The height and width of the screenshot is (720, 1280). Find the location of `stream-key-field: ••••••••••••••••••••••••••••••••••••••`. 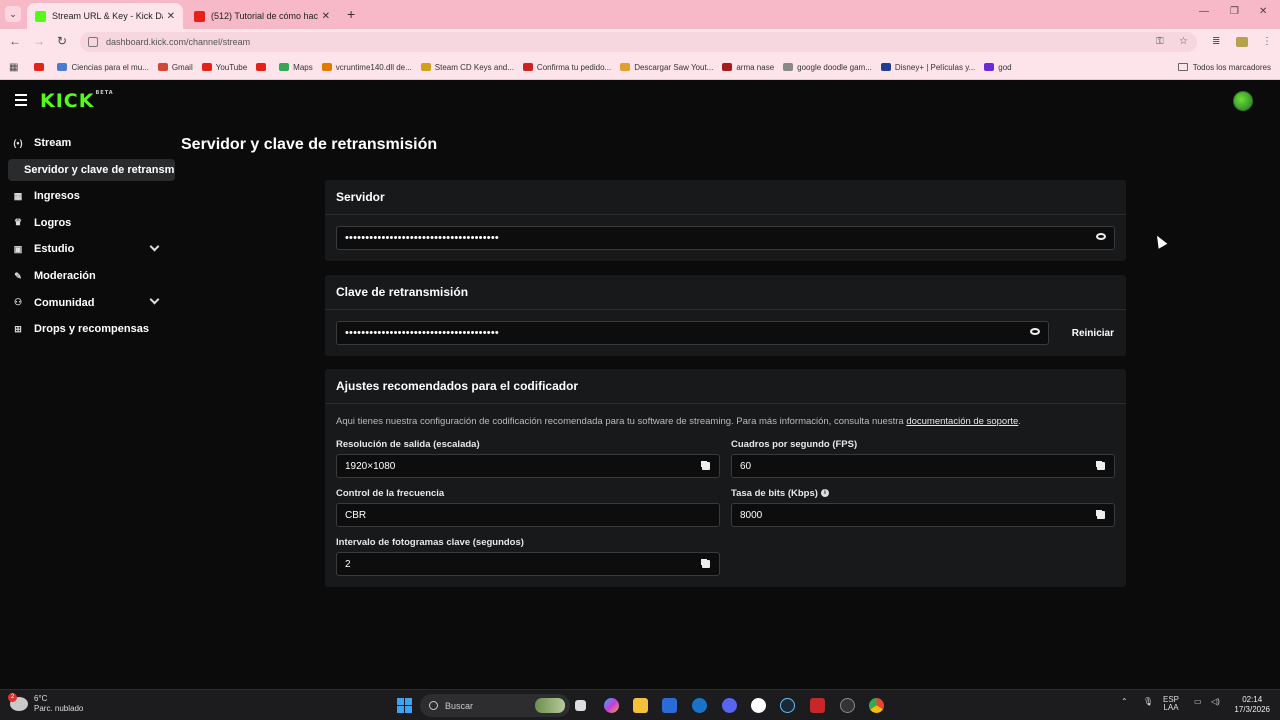

stream-key-field: •••••••••••••••••••••••••••••••••••••• is located at coordinates (692, 333).